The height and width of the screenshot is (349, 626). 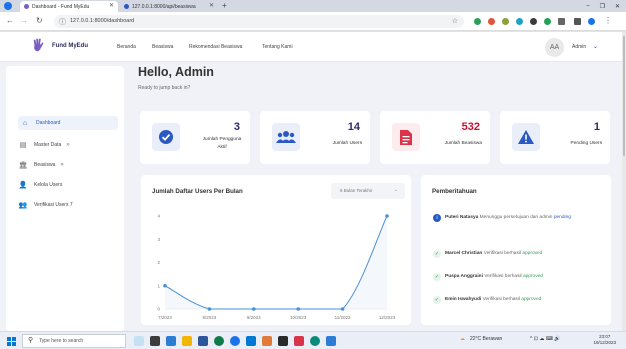 What do you see at coordinates (315, 137) in the screenshot?
I see `stat-card-users: 14 Jumlah Users` at bounding box center [315, 137].